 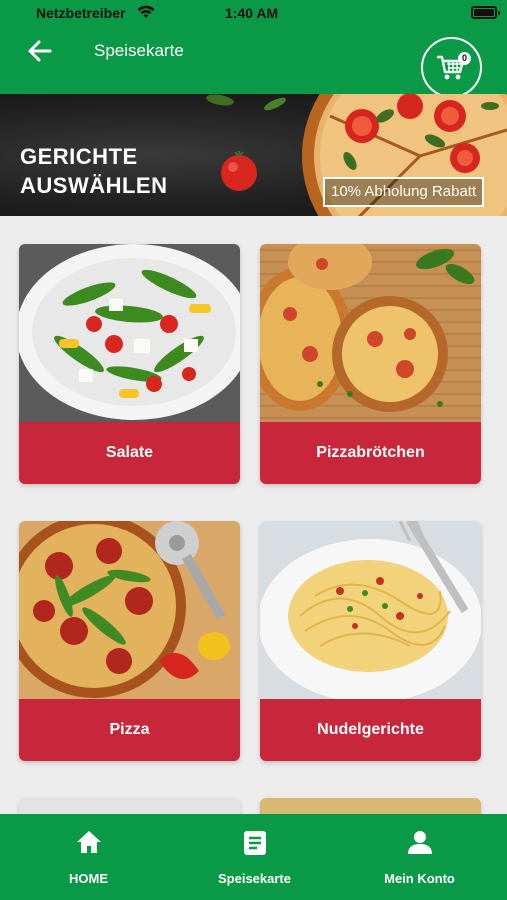 What do you see at coordinates (419, 842) in the screenshot?
I see `user-icon` at bounding box center [419, 842].